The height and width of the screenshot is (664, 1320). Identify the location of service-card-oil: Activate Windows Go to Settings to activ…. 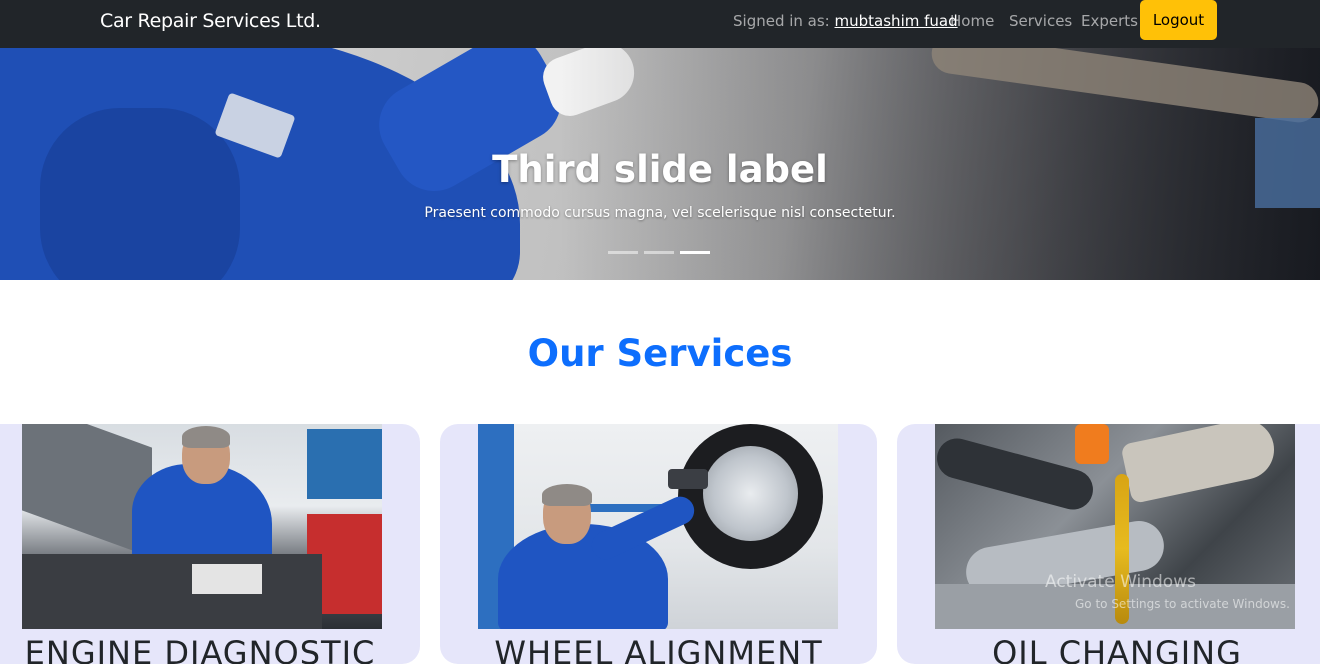
(1108, 544).